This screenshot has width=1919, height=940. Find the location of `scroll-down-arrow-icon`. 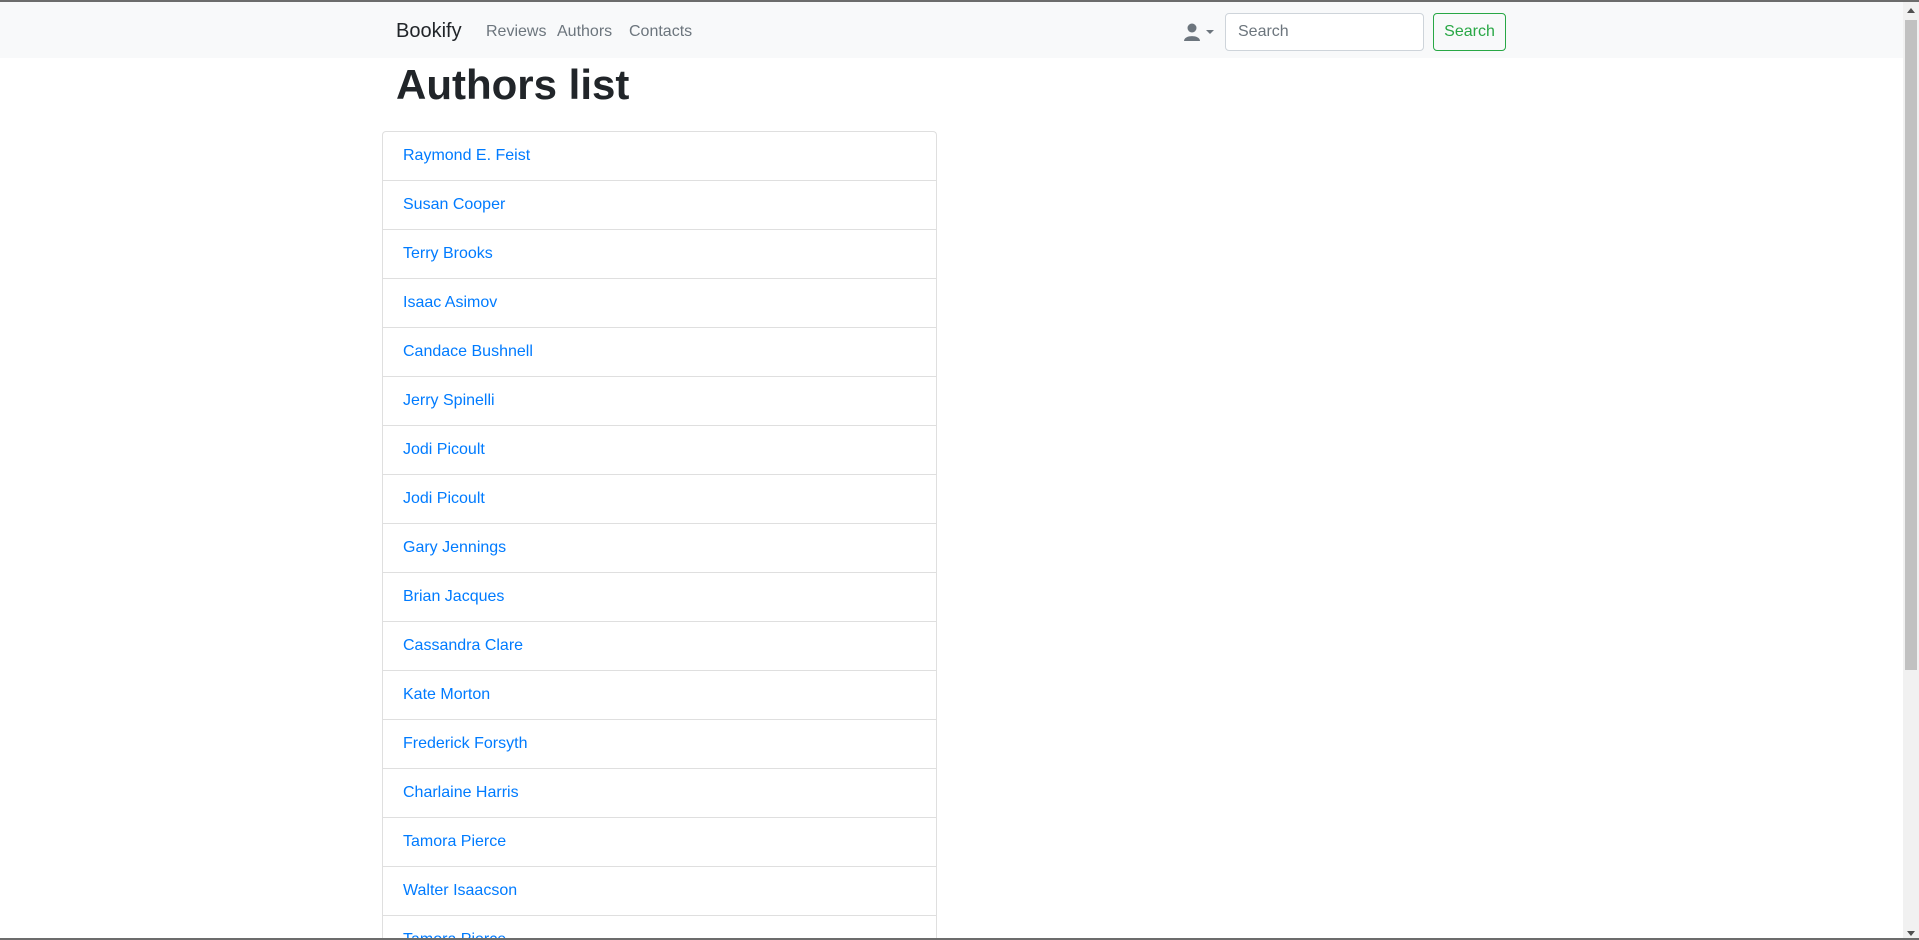

scroll-down-arrow-icon is located at coordinates (1911, 933).